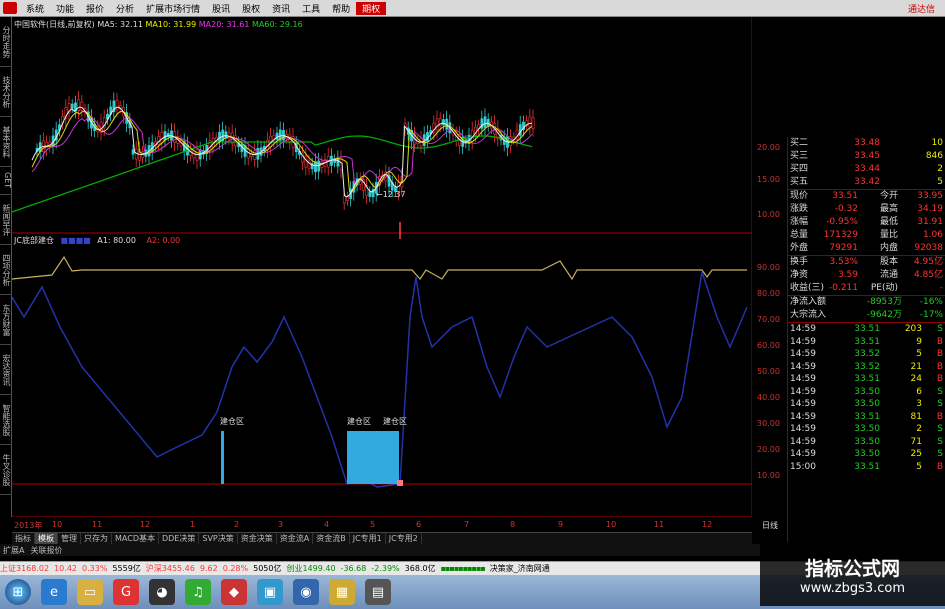 This screenshot has height=609, width=945. What do you see at coordinates (234, 592) in the screenshot?
I see `app-red-icon: ◆` at bounding box center [234, 592].